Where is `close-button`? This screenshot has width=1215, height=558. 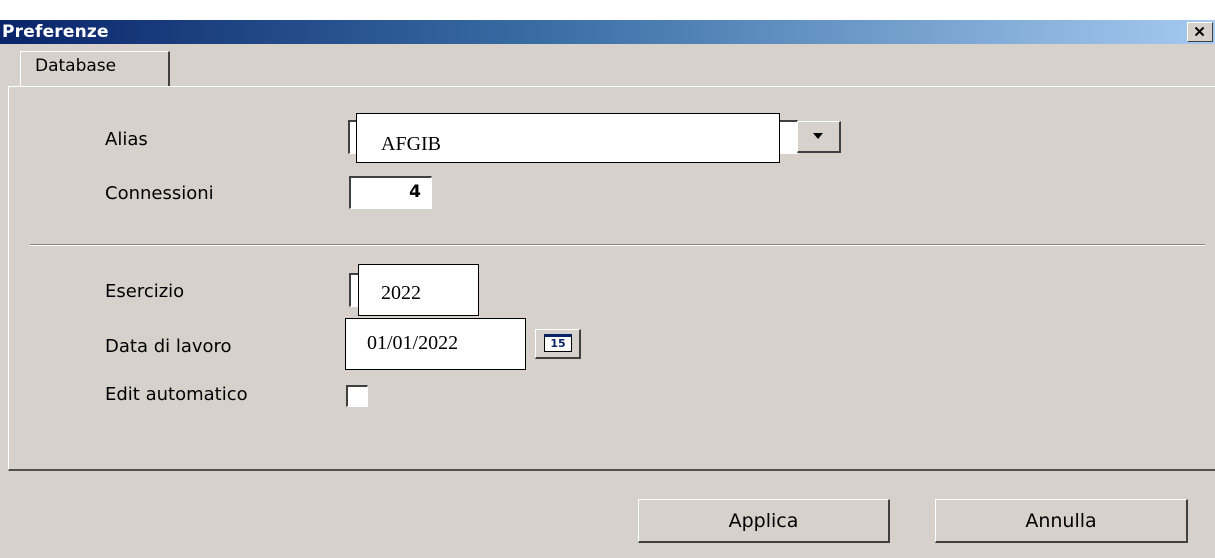 close-button is located at coordinates (1200, 32).